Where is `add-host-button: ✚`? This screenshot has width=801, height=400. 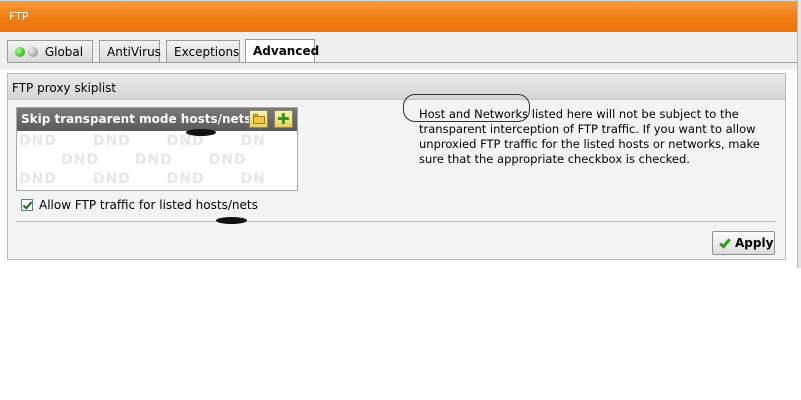
add-host-button: ✚ is located at coordinates (283, 119).